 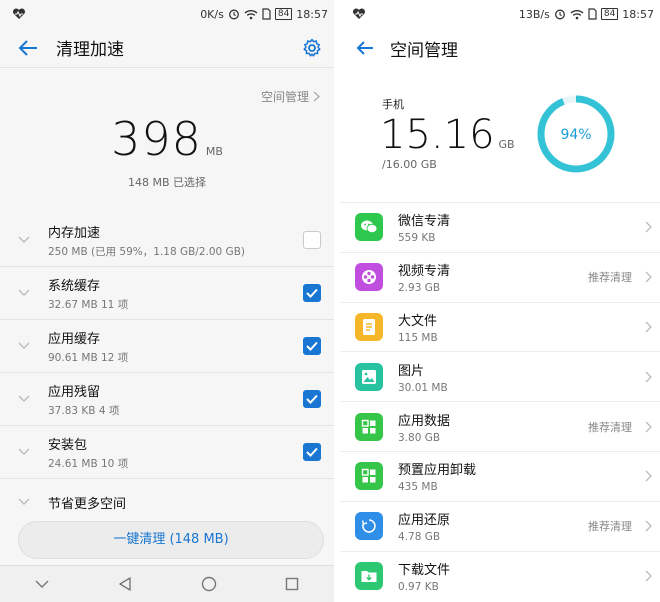 I want to click on settings-button, so click(x=312, y=48).